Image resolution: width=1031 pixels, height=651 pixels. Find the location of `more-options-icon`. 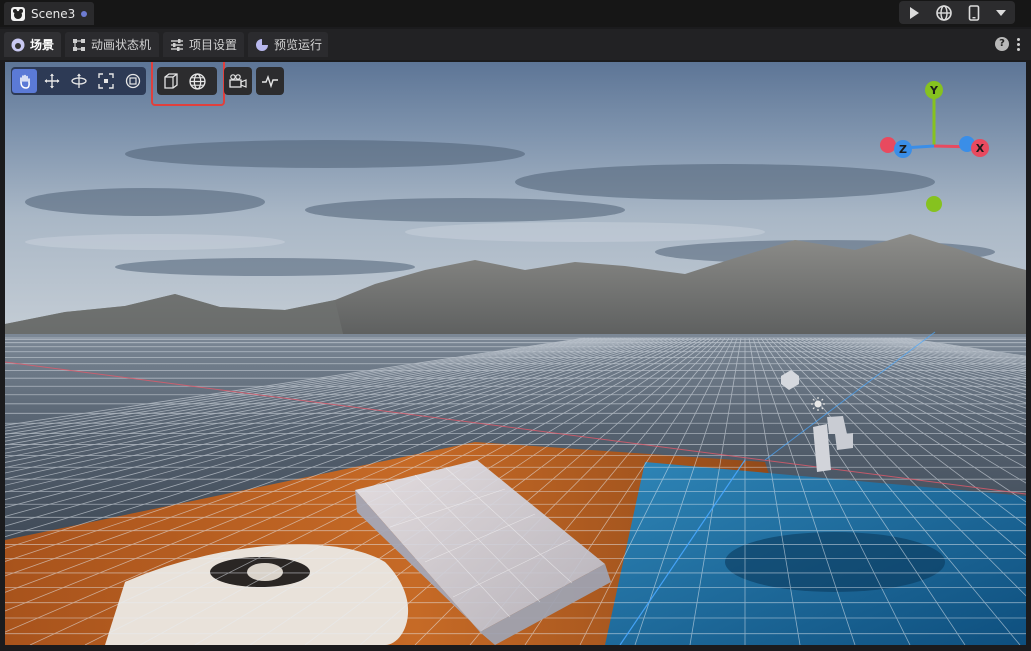

more-options-icon is located at coordinates (1018, 44).